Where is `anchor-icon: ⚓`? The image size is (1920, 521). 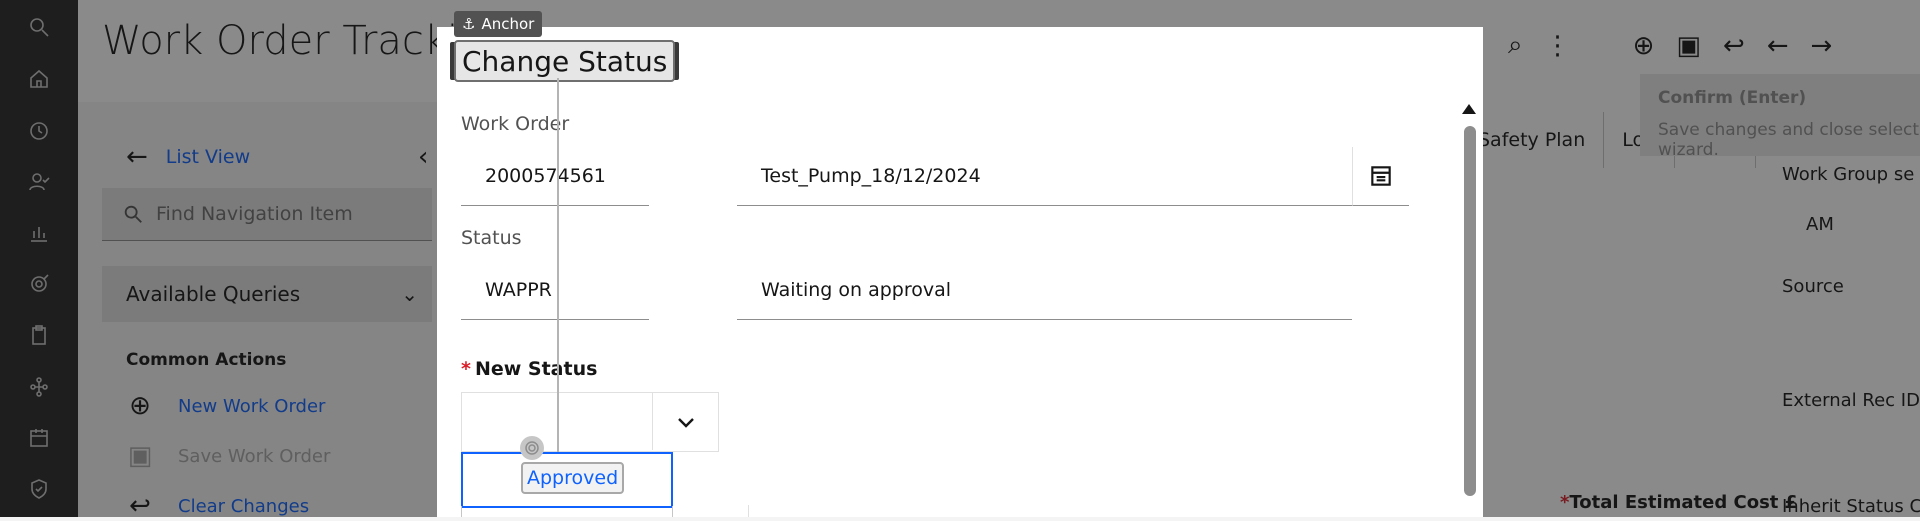
anchor-icon: ⚓ is located at coordinates (469, 24).